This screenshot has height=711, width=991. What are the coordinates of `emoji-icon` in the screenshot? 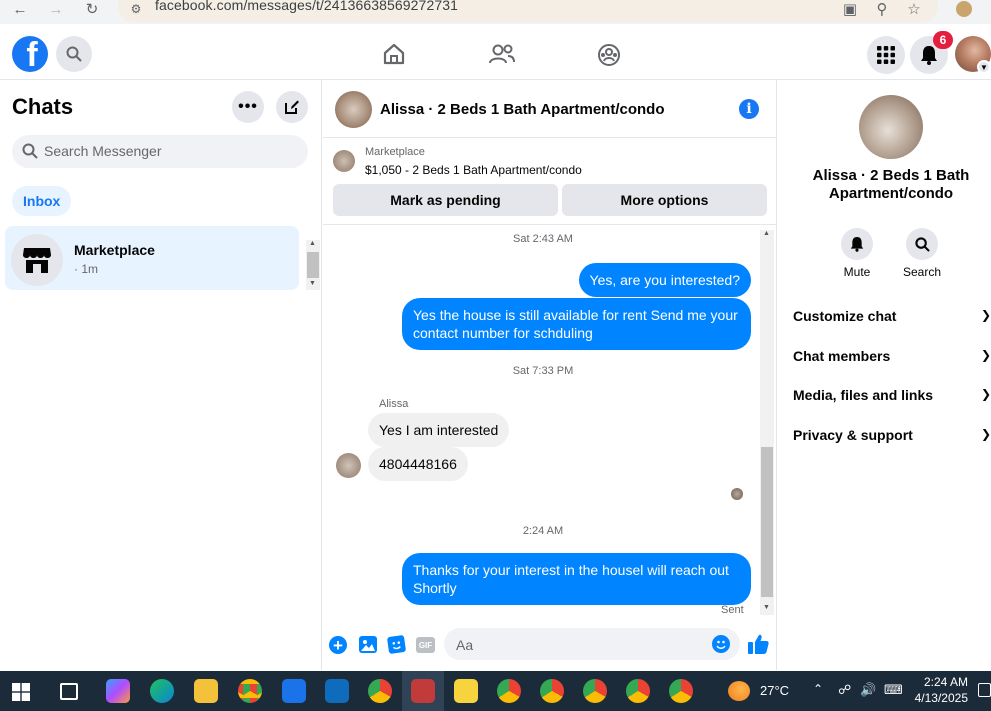 It's located at (721, 644).